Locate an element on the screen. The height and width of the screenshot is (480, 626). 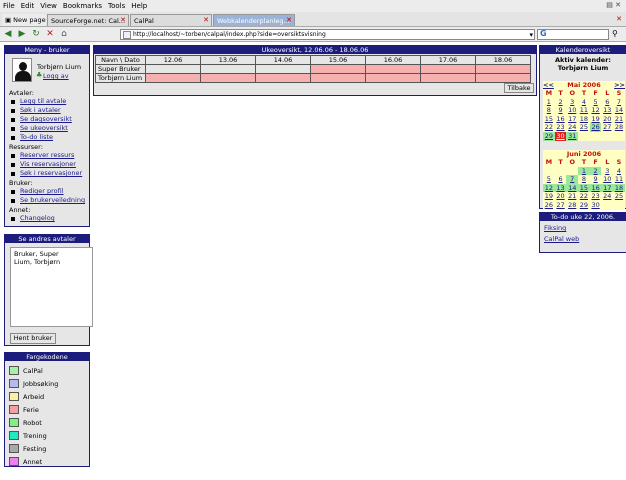
fetch-user-button: Hent bruker is located at coordinates (33, 338).